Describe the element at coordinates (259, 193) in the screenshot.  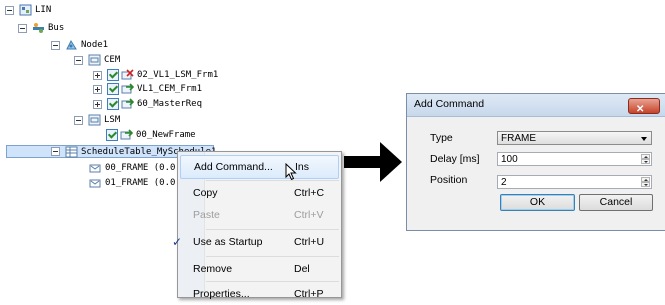
I see `menu-item-copy: Copy Ctrl+C` at that location.